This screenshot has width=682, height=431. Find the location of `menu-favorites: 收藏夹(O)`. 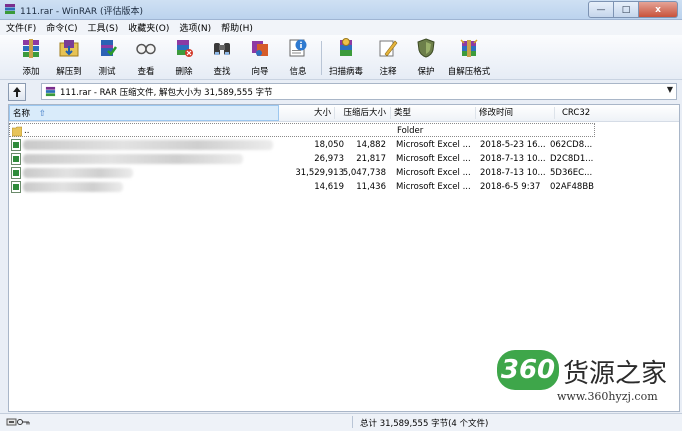

menu-favorites: 收藏夹(O) is located at coordinates (147, 27).